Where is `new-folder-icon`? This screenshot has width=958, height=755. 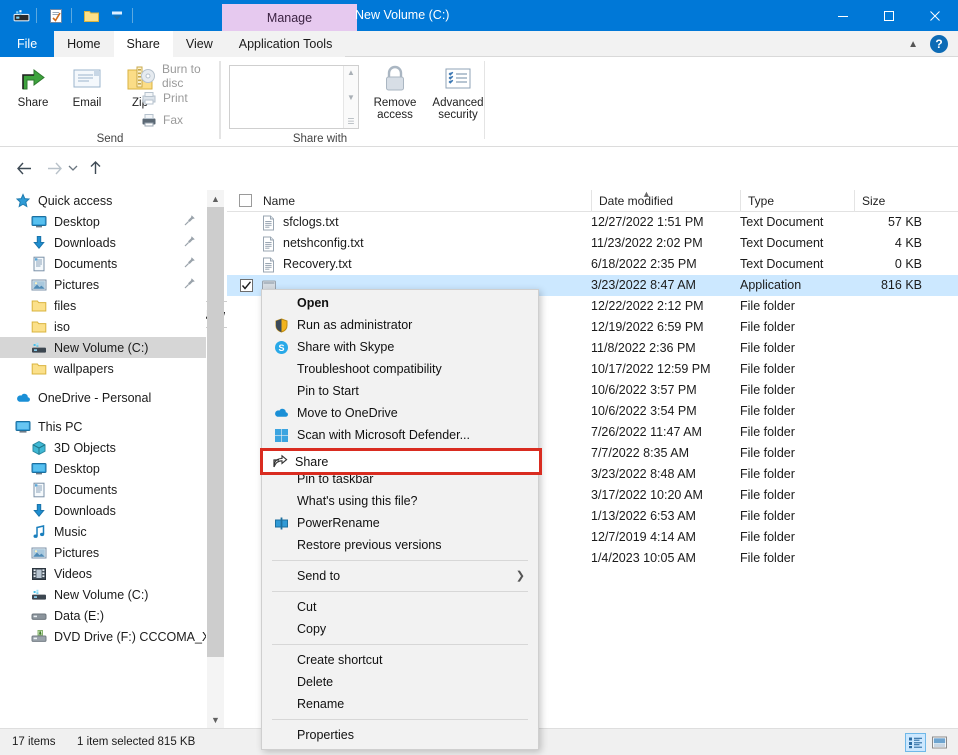
new-folder-icon is located at coordinates (91, 15).